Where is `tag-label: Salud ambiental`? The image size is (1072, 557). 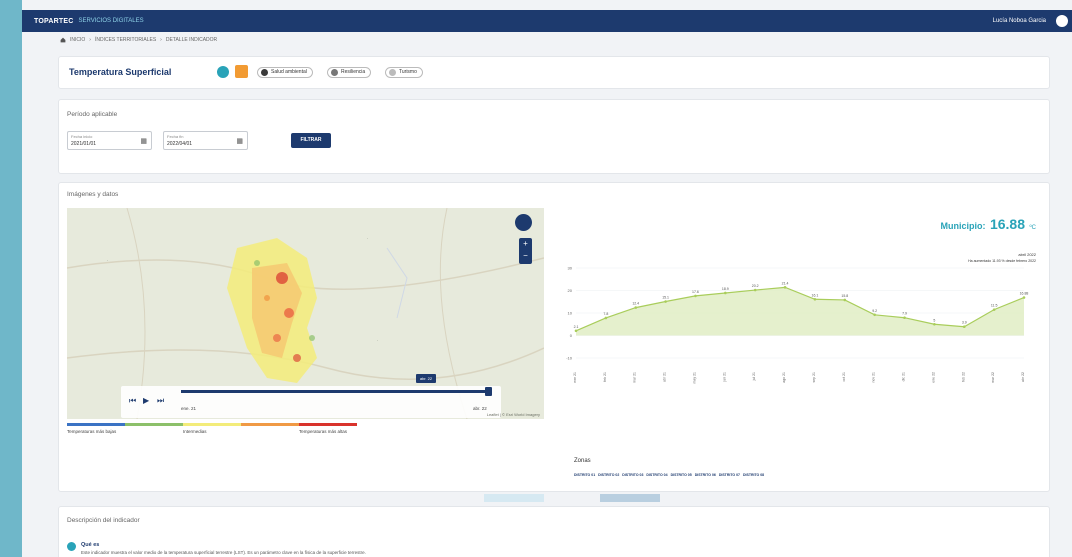 tag-label: Salud ambiental is located at coordinates (289, 72).